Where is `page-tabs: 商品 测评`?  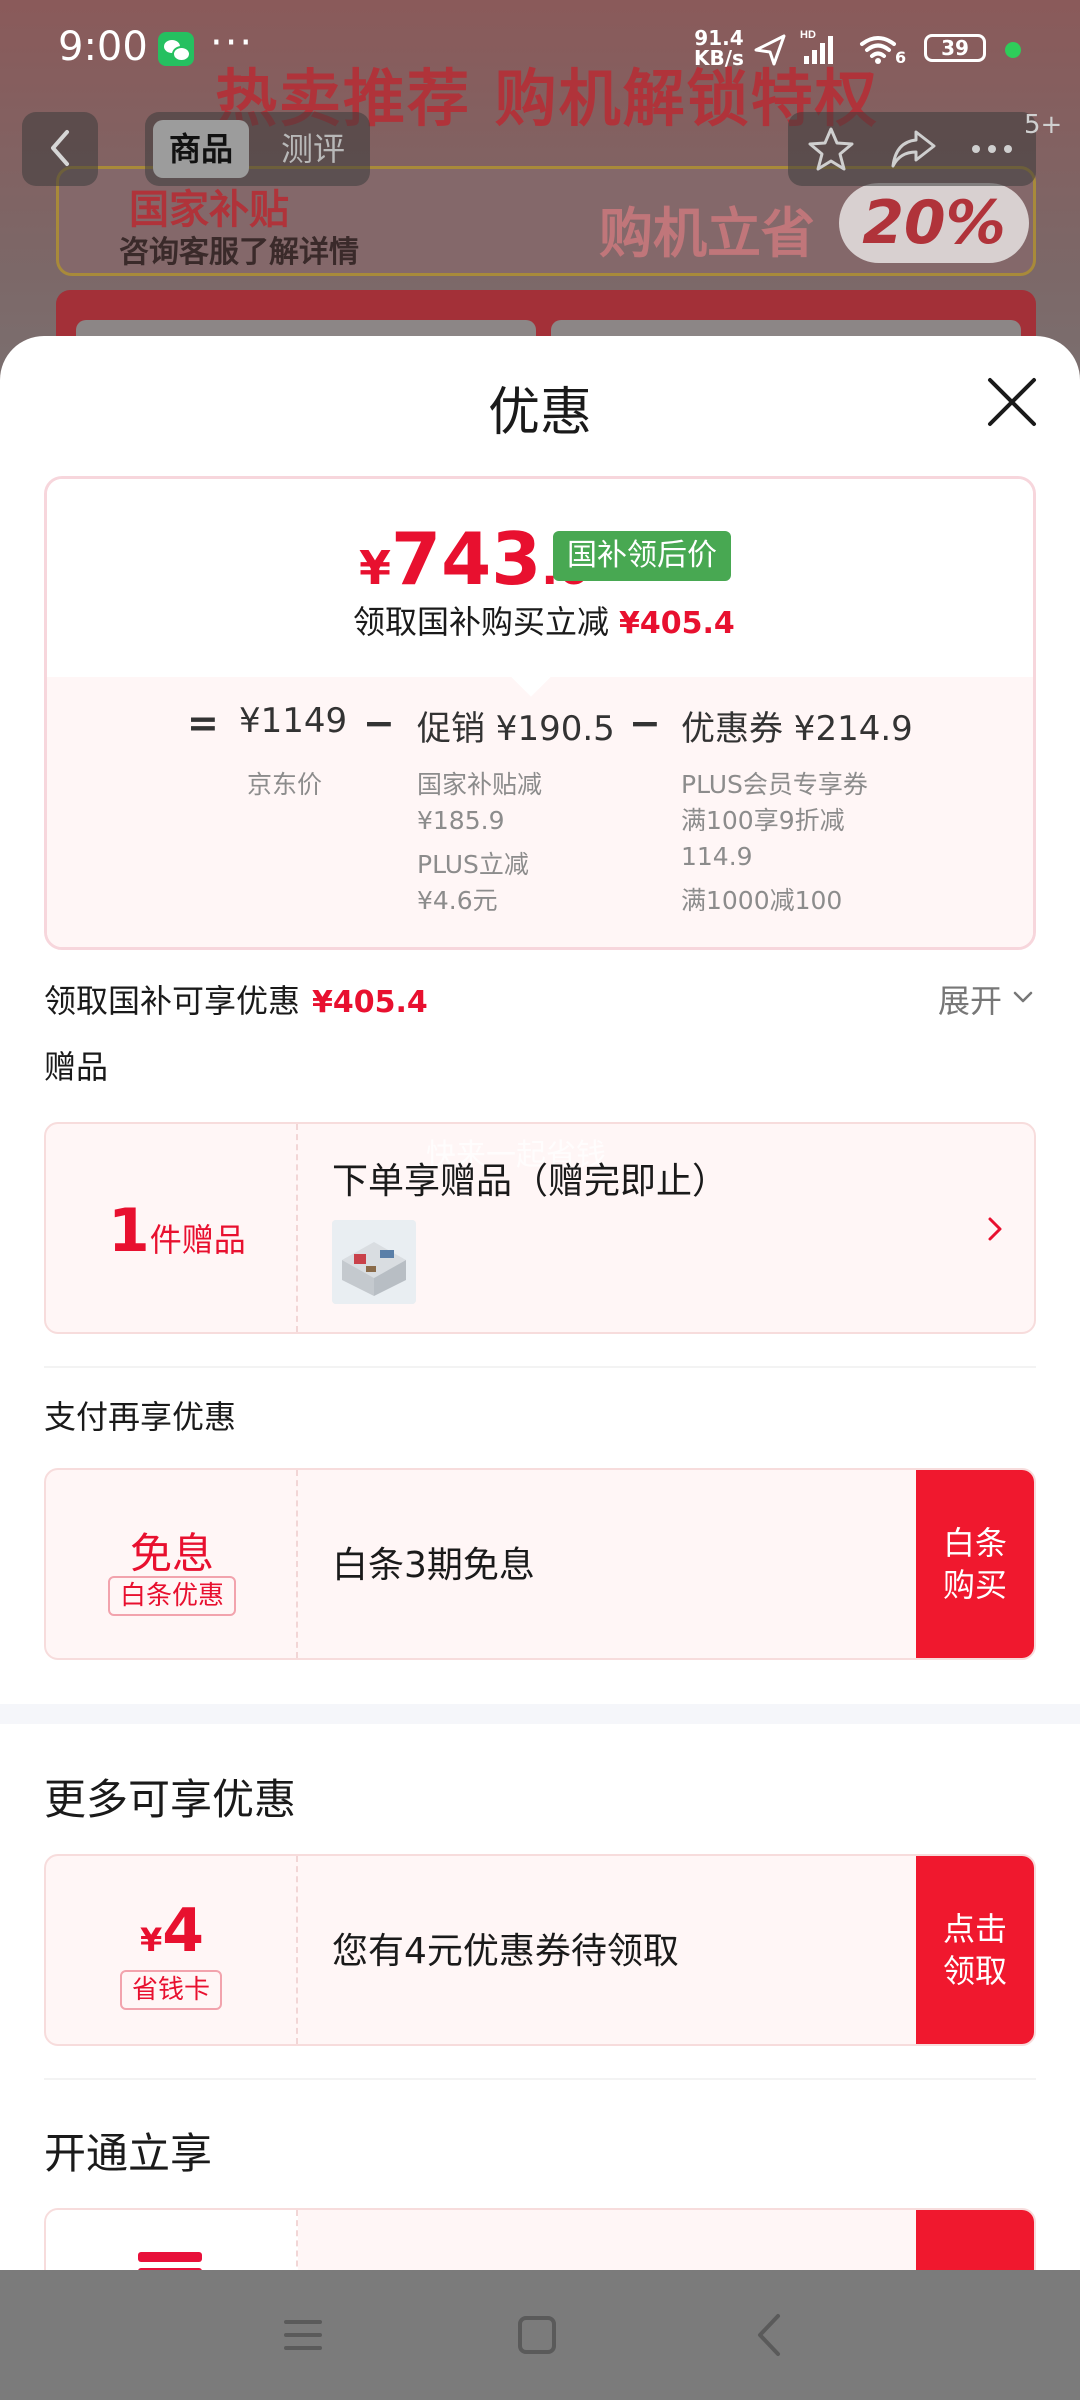
page-tabs: 商品 测评 is located at coordinates (257, 149).